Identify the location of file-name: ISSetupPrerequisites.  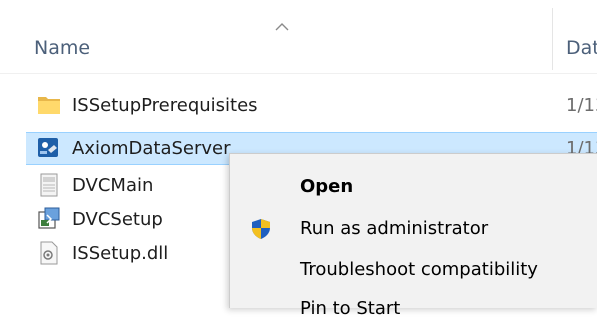
(165, 105).